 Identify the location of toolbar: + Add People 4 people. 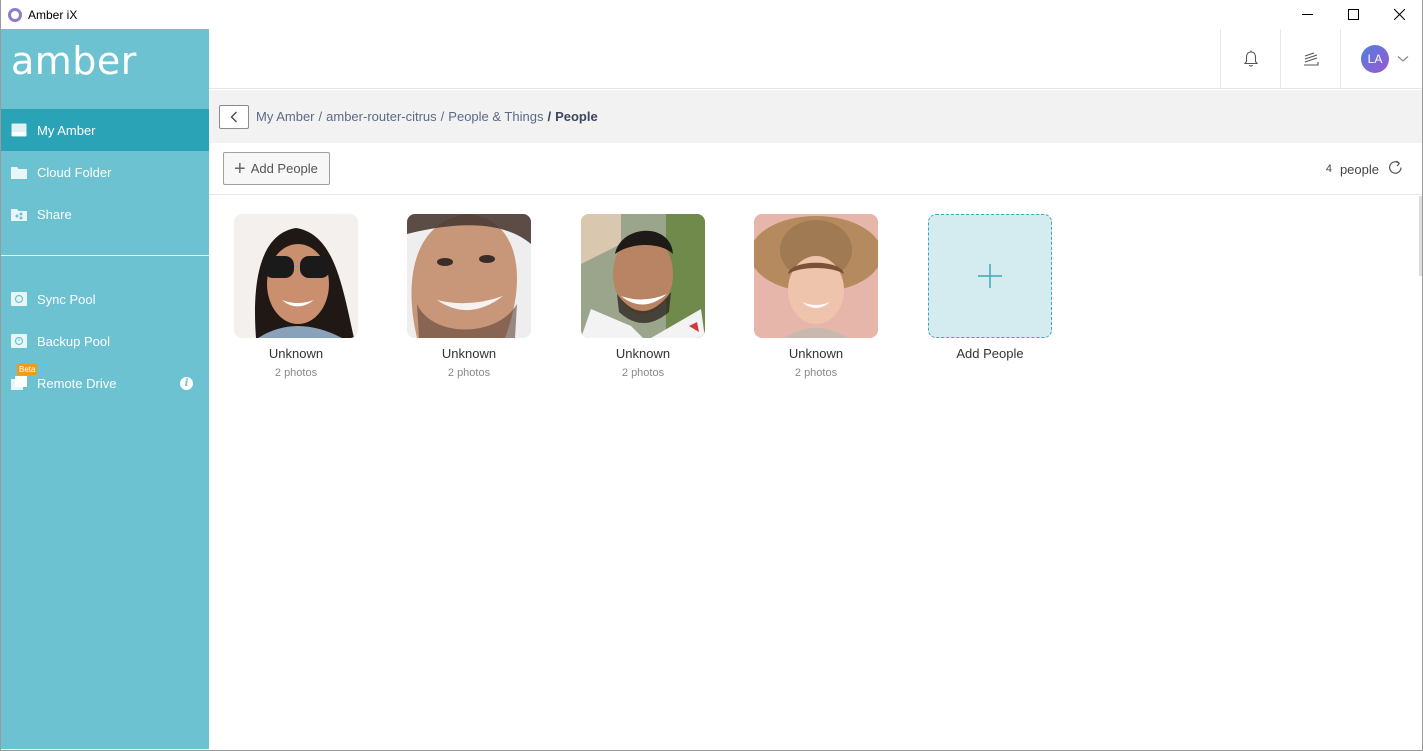
(815, 169).